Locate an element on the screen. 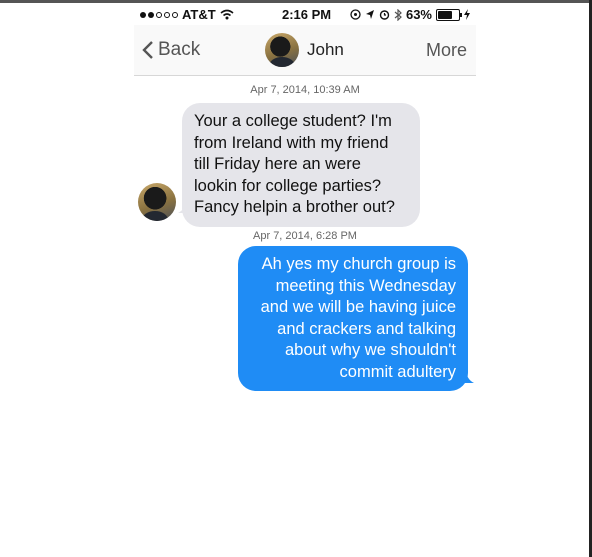  signal-dots-icon is located at coordinates (159, 14).